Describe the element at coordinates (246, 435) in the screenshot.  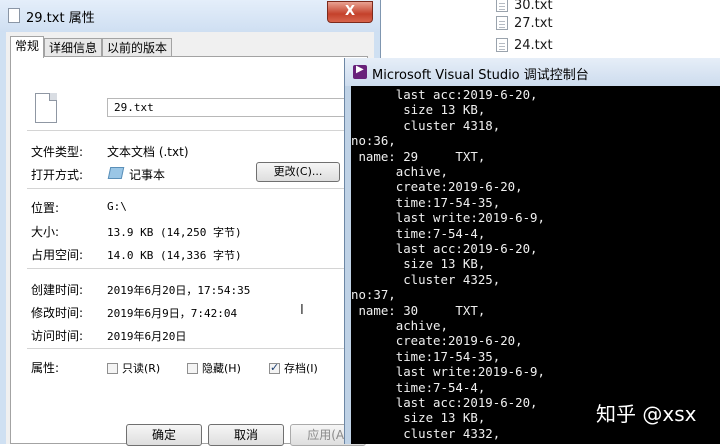
I see `cancel-button: 取消` at that location.